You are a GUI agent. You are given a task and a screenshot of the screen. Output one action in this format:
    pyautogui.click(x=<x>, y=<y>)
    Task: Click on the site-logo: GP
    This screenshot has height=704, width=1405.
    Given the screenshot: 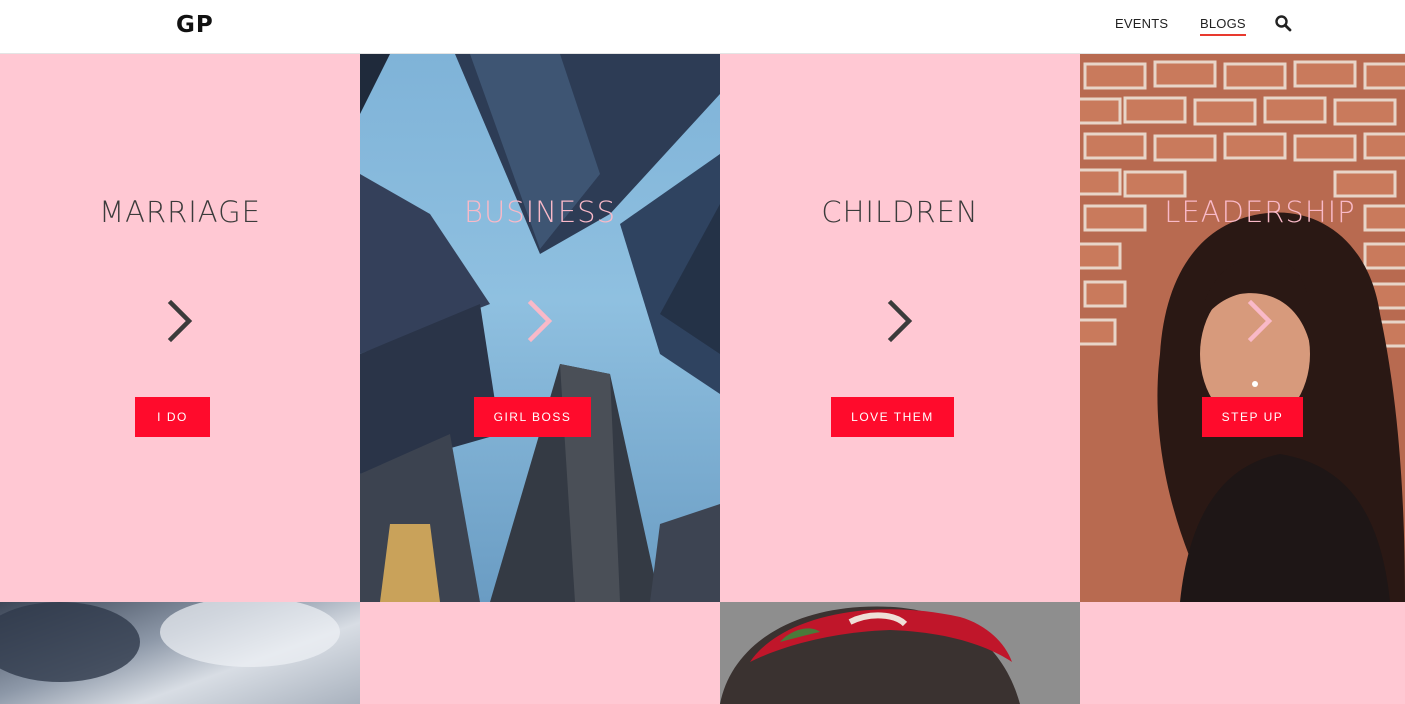 What is the action you would take?
    pyautogui.click(x=195, y=25)
    